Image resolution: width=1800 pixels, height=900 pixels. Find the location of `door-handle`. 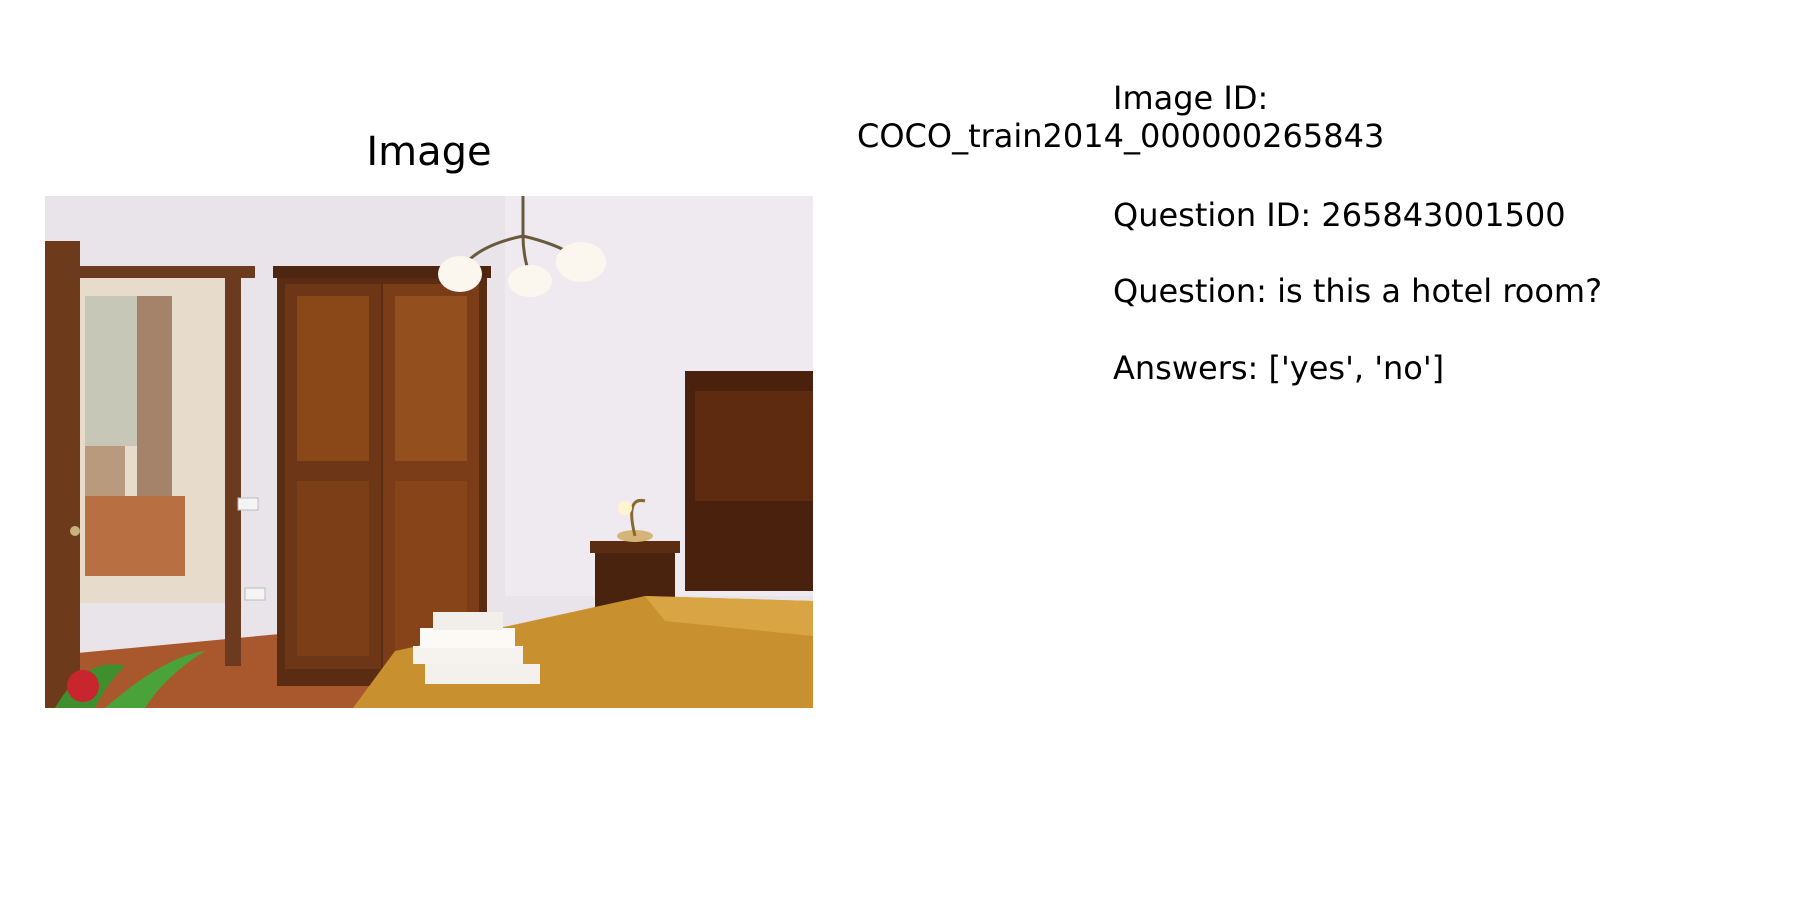

door-handle is located at coordinates (75, 531).